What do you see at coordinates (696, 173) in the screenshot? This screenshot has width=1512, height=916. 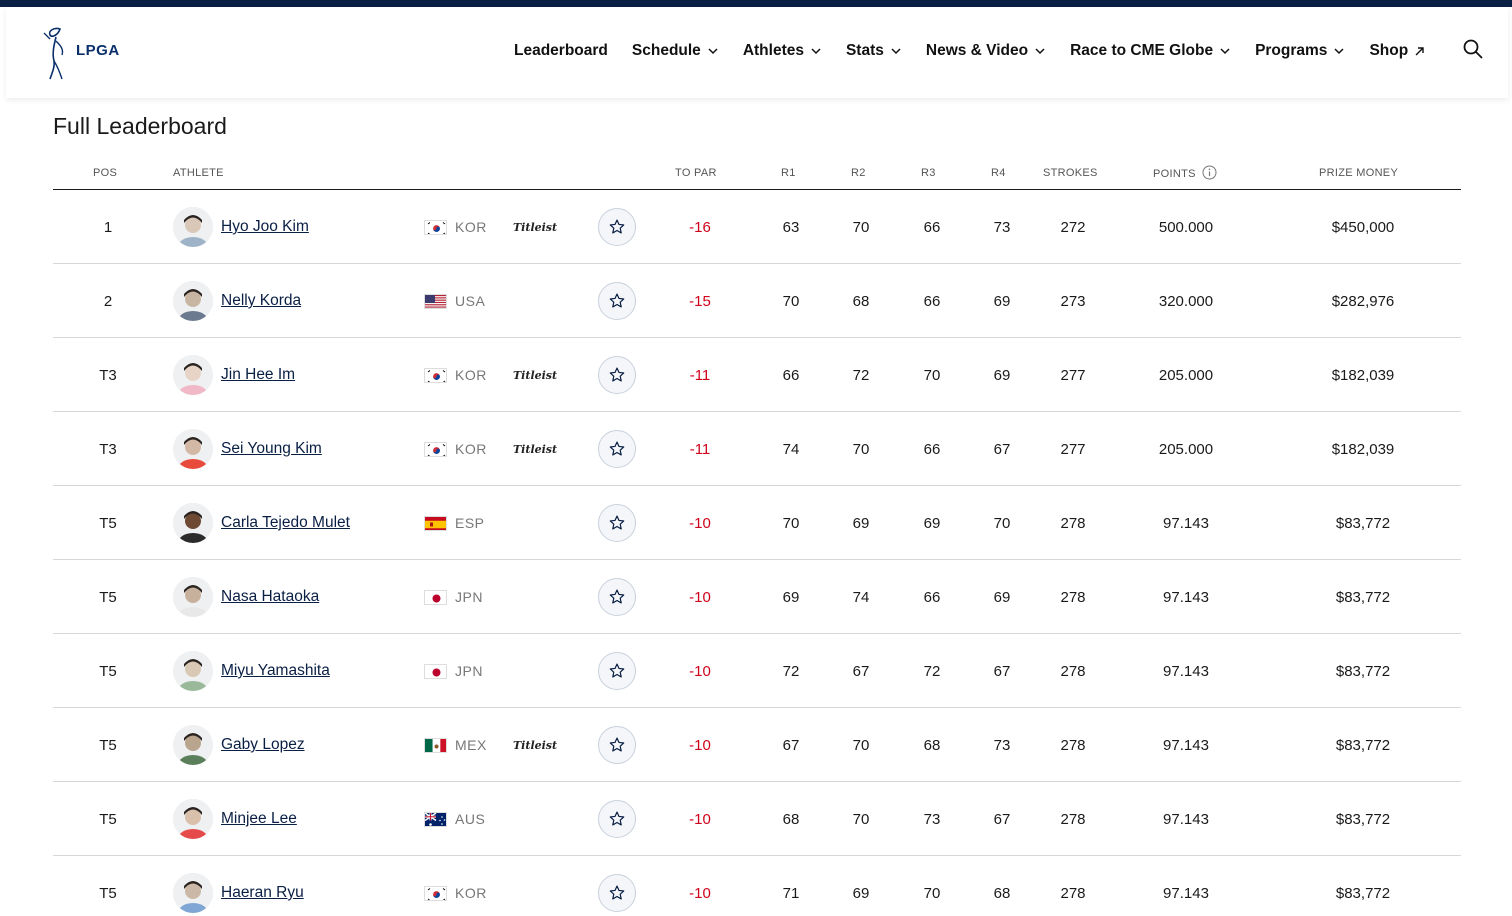 I see `col-to-par: TO PAR` at bounding box center [696, 173].